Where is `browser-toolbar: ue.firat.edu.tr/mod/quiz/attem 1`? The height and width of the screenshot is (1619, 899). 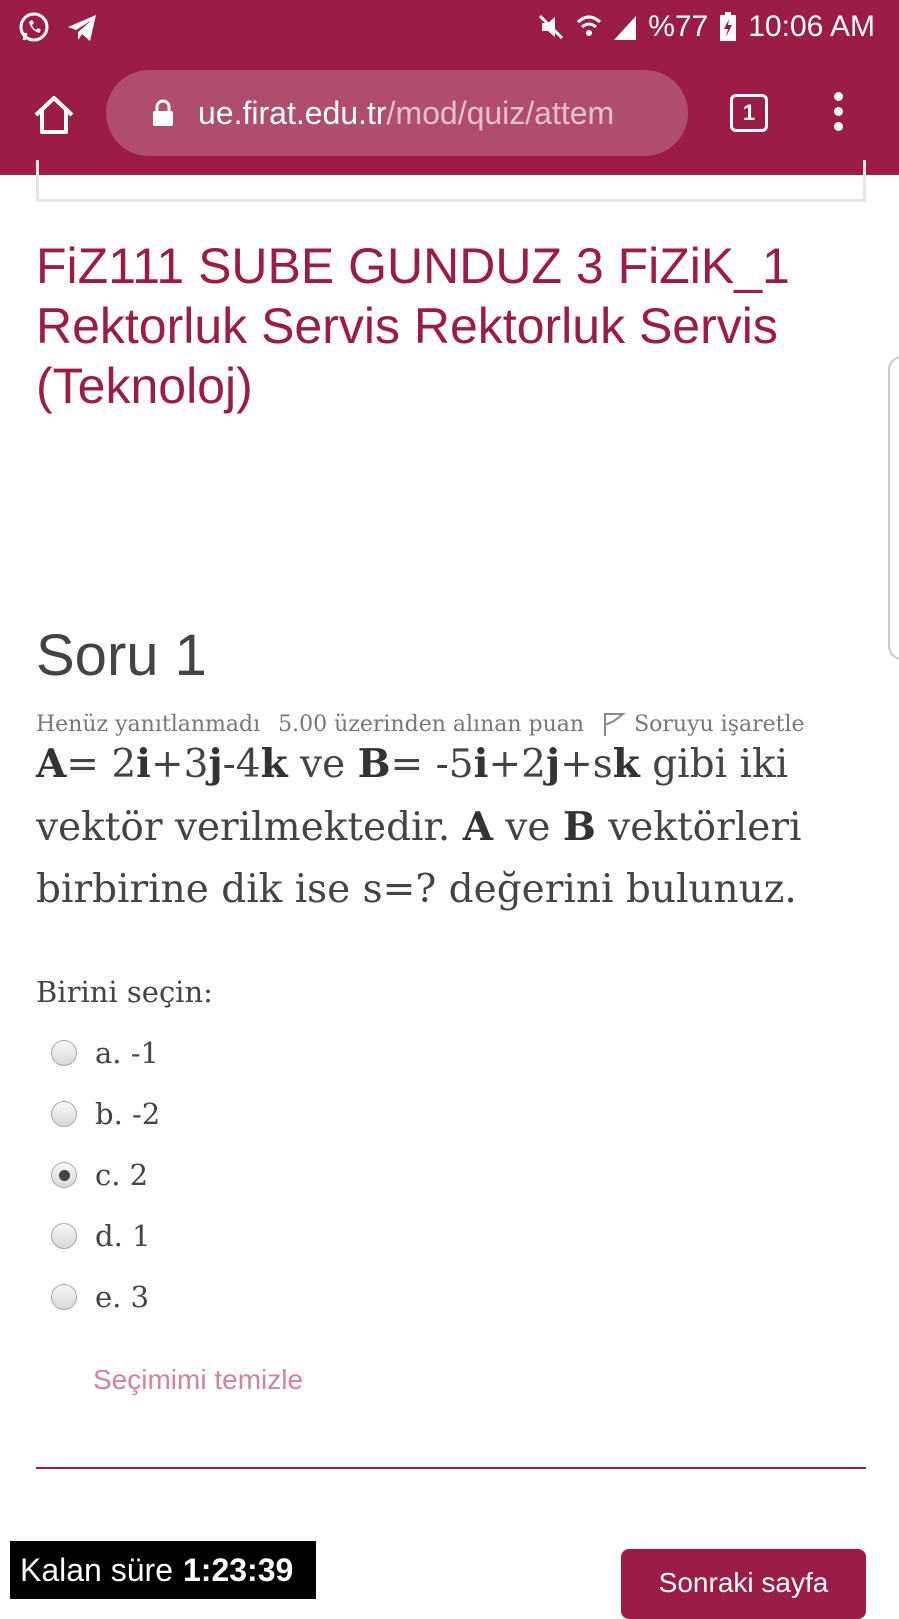
browser-toolbar: ue.firat.edu.tr/mod/quiz/attem 1 is located at coordinates (449, 115).